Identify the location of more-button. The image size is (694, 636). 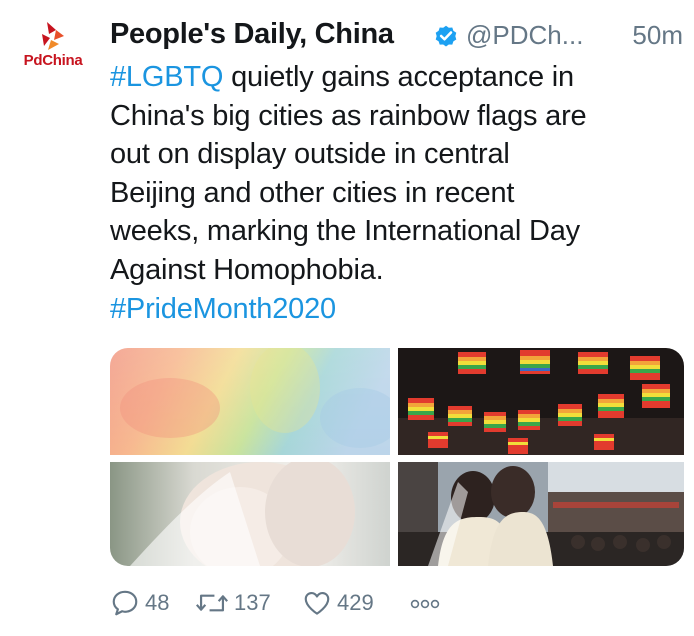
(425, 603).